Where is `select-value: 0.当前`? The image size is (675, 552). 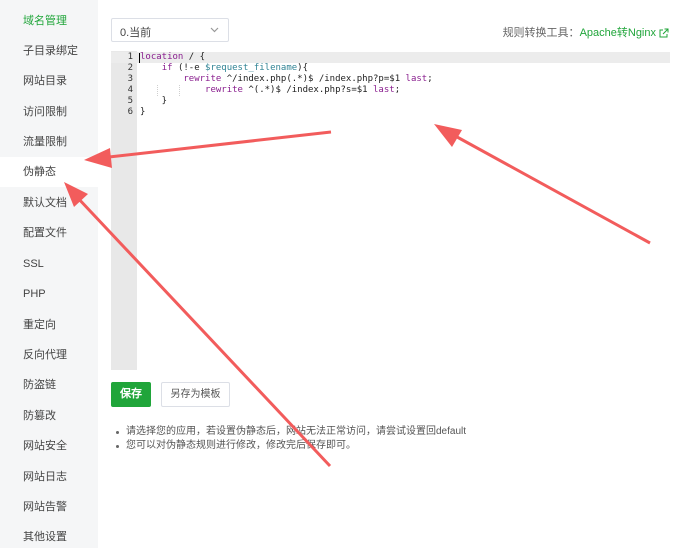 select-value: 0.当前 is located at coordinates (136, 33).